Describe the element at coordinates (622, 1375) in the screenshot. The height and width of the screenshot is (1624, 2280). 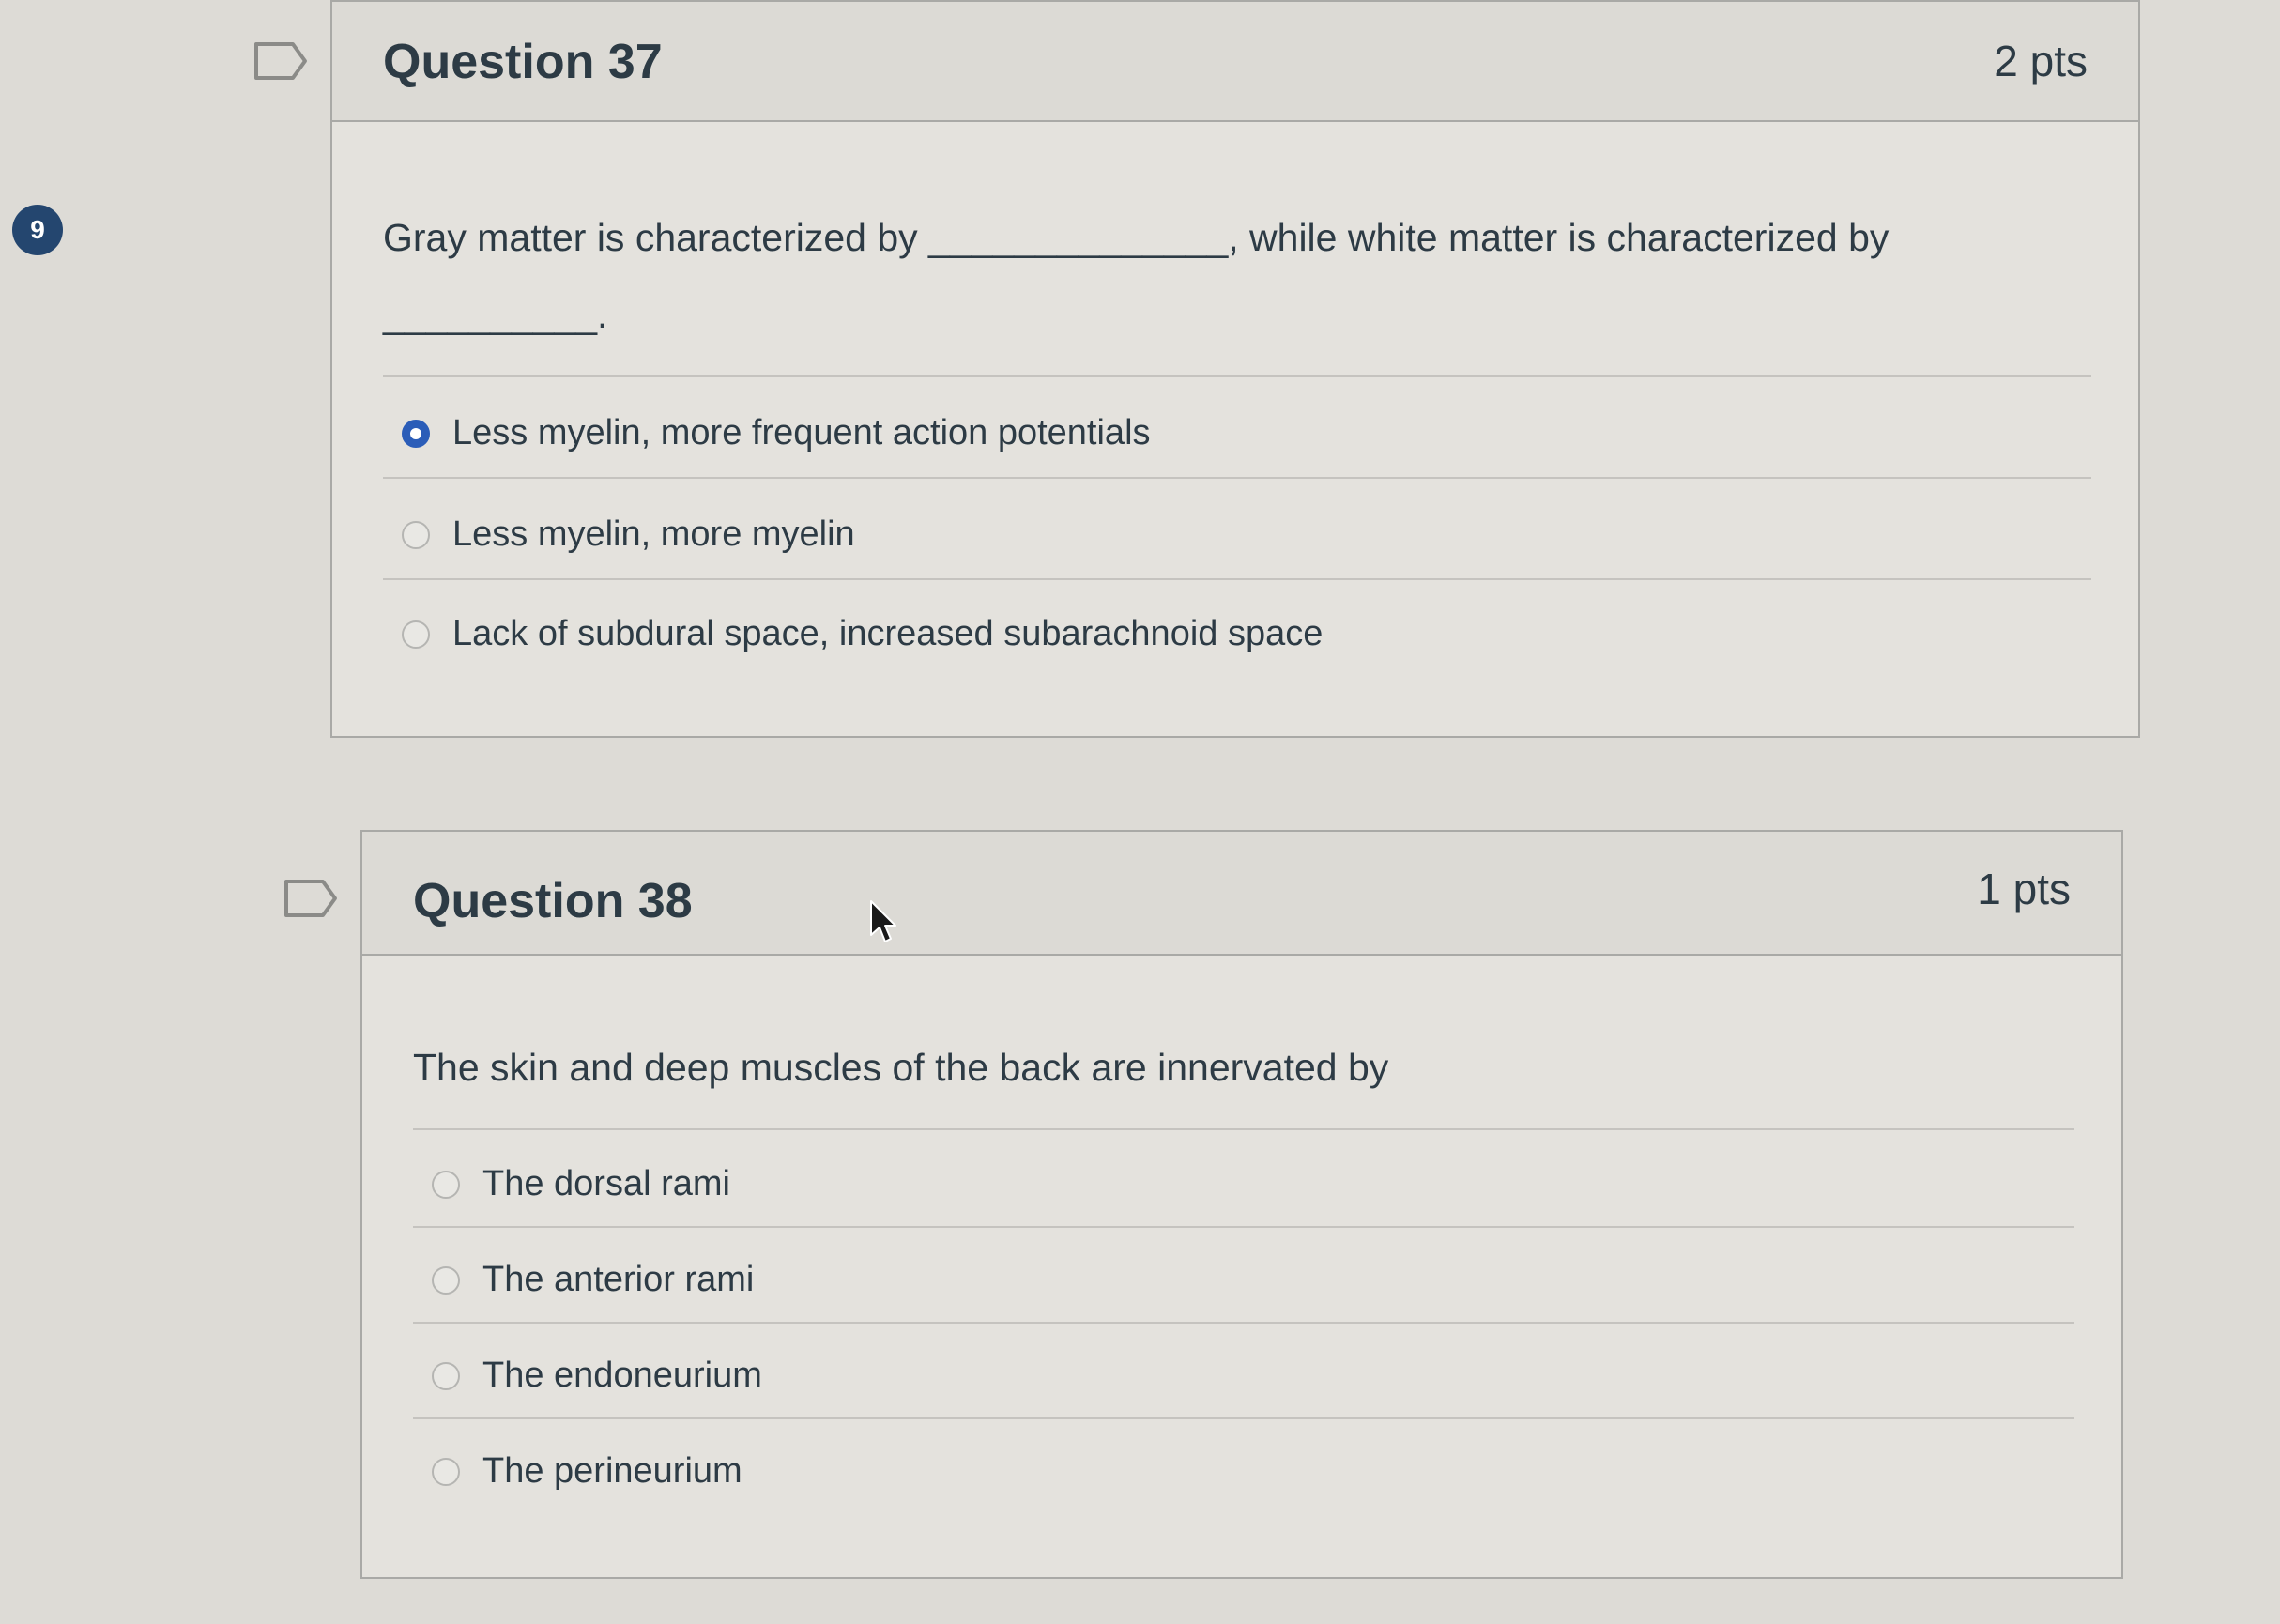
I see `answer-label: The endoneurium` at that location.